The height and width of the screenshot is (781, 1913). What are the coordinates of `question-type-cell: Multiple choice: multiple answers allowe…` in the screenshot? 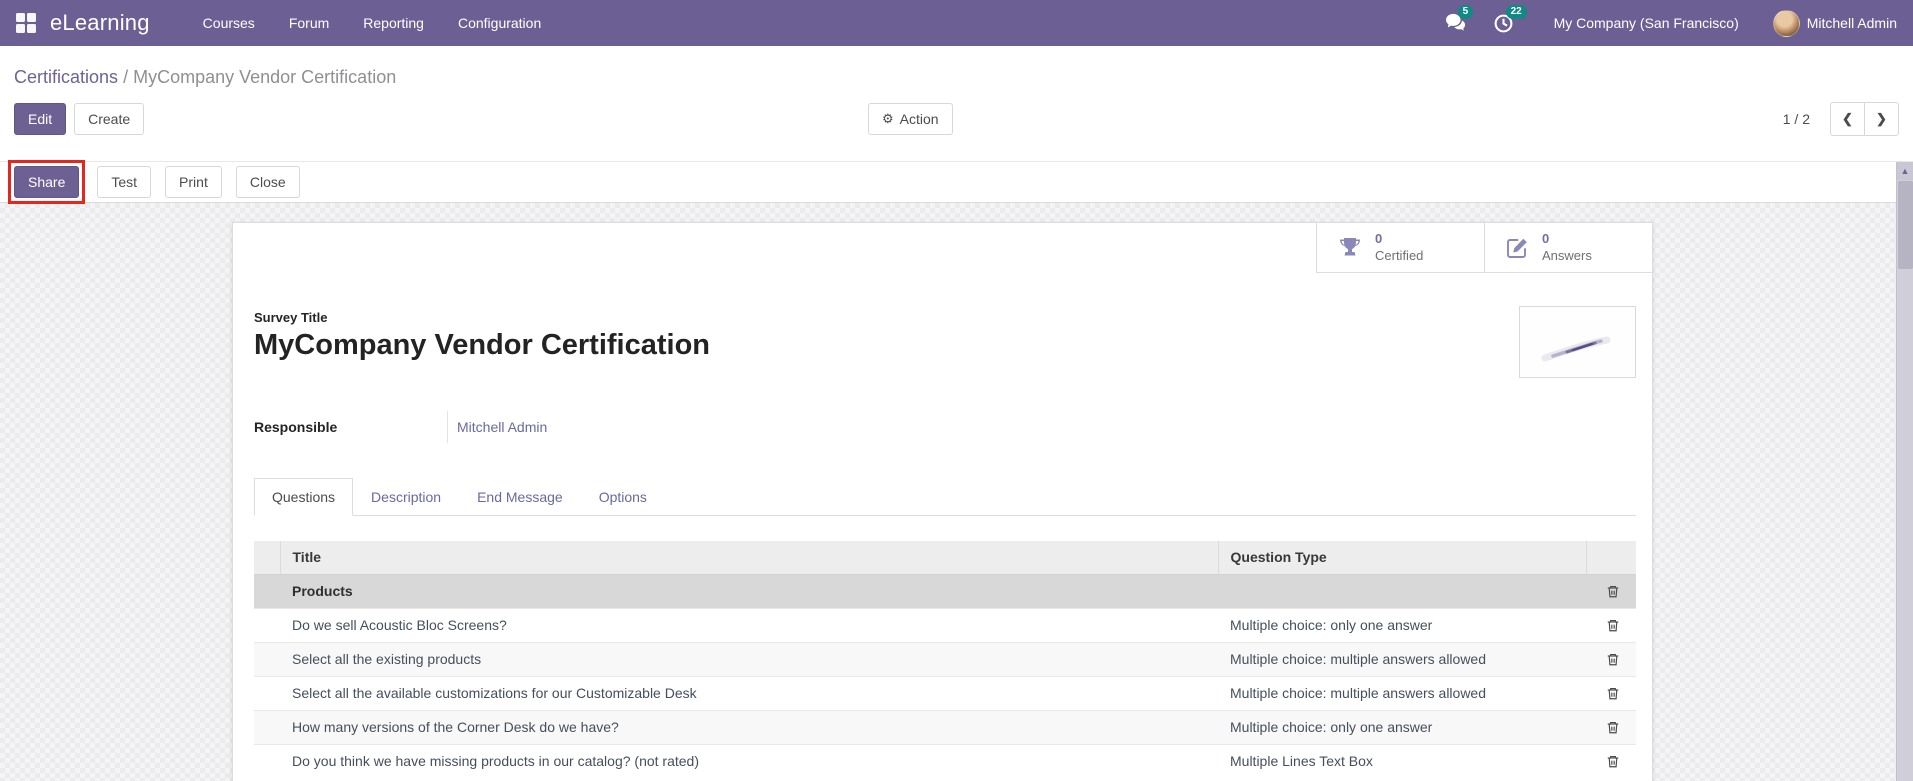 It's located at (1402, 692).